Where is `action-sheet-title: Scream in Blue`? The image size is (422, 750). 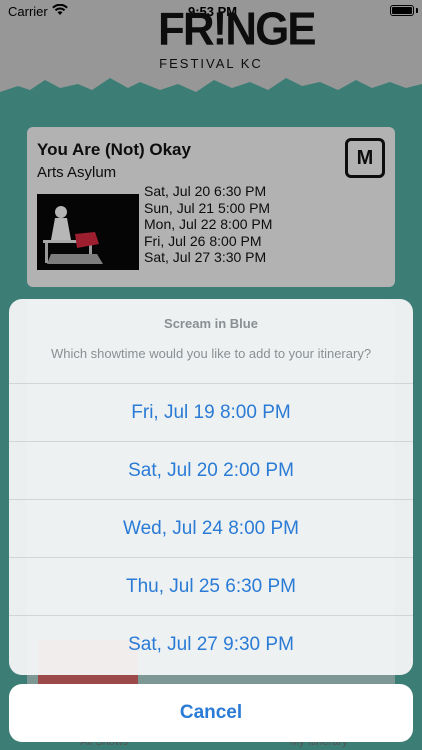
action-sheet-title: Scream in Blue is located at coordinates (211, 323).